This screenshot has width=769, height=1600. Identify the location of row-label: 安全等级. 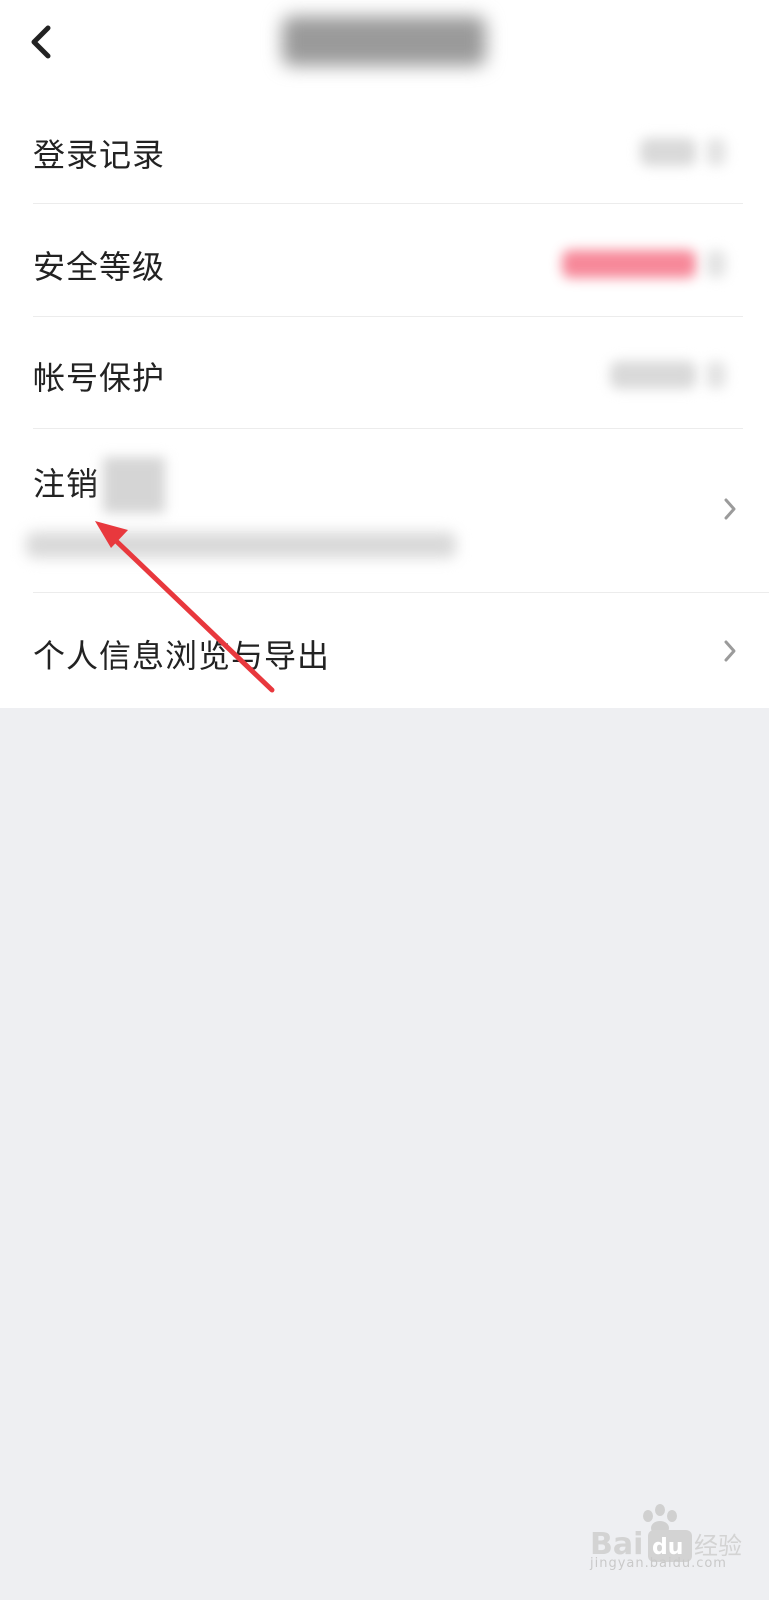
(99, 267).